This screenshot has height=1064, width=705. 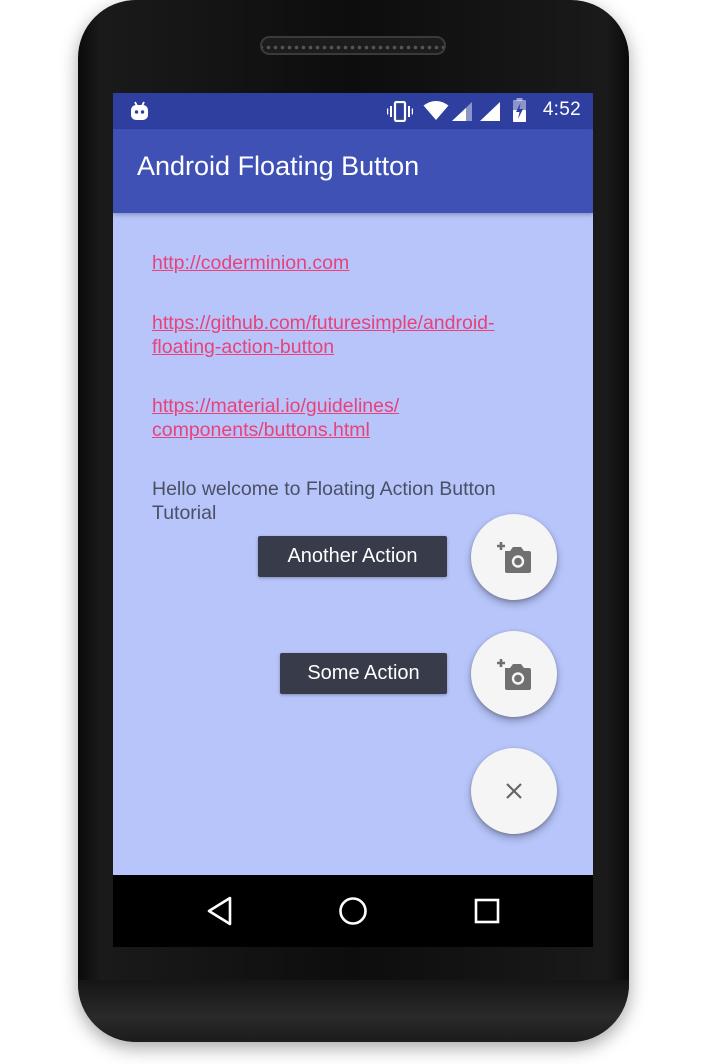 What do you see at coordinates (251, 263) in the screenshot?
I see `link-text: http://coderminion.com` at bounding box center [251, 263].